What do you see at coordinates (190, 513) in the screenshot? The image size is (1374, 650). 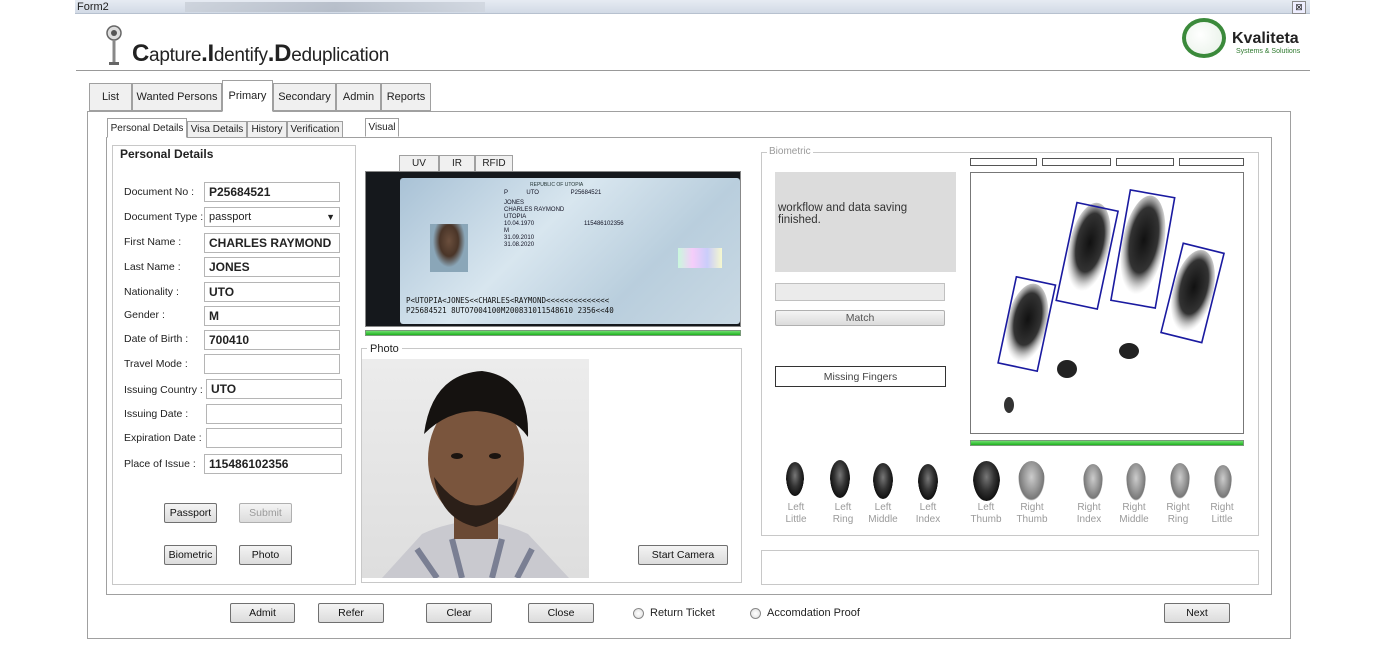 I see `passport-button: Passport` at bounding box center [190, 513].